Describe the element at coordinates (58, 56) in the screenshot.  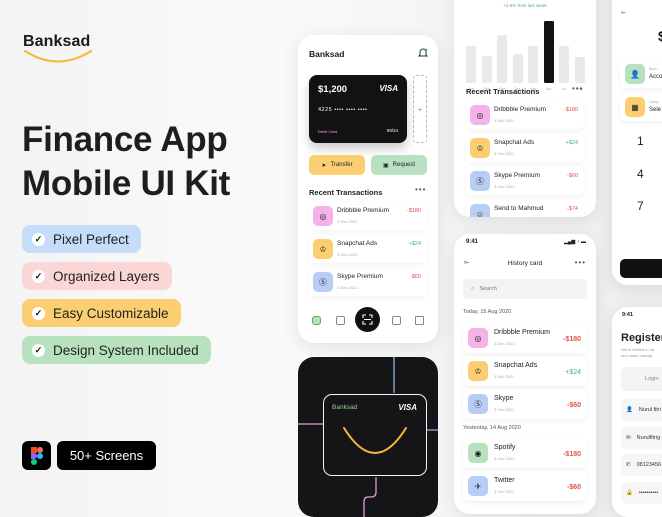
I see `brand-smile-icon` at that location.